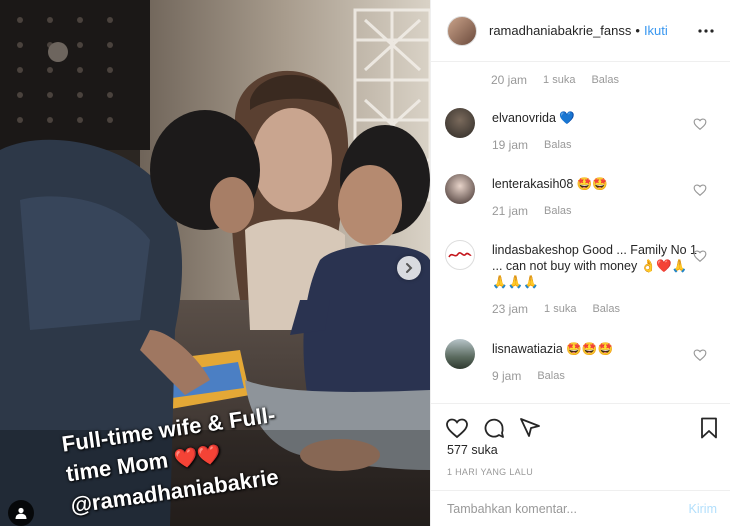 The width and height of the screenshot is (730, 526). I want to click on tagged-users-button, so click(21, 513).